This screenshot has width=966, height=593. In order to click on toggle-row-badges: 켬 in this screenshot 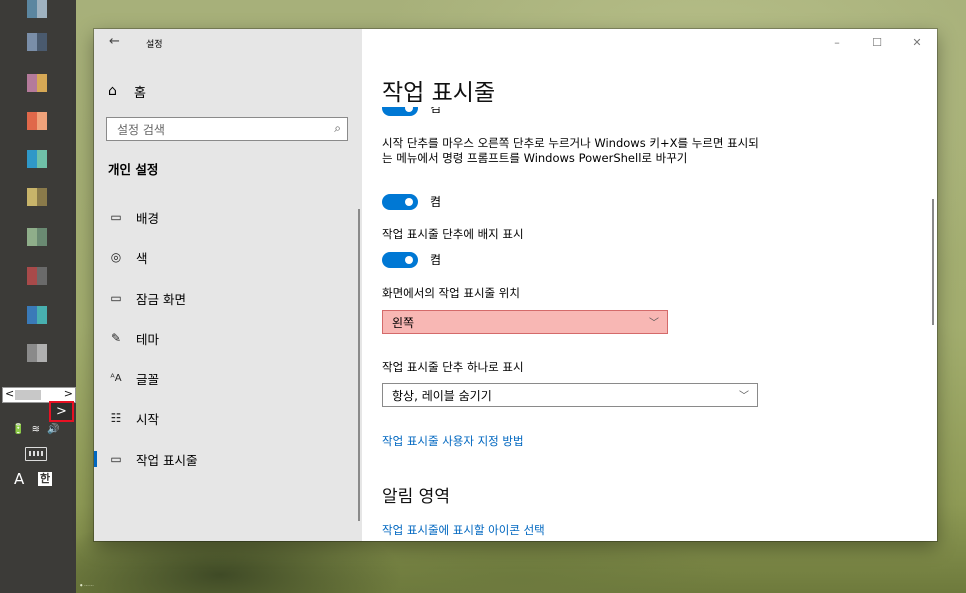, I will do `click(411, 259)`.